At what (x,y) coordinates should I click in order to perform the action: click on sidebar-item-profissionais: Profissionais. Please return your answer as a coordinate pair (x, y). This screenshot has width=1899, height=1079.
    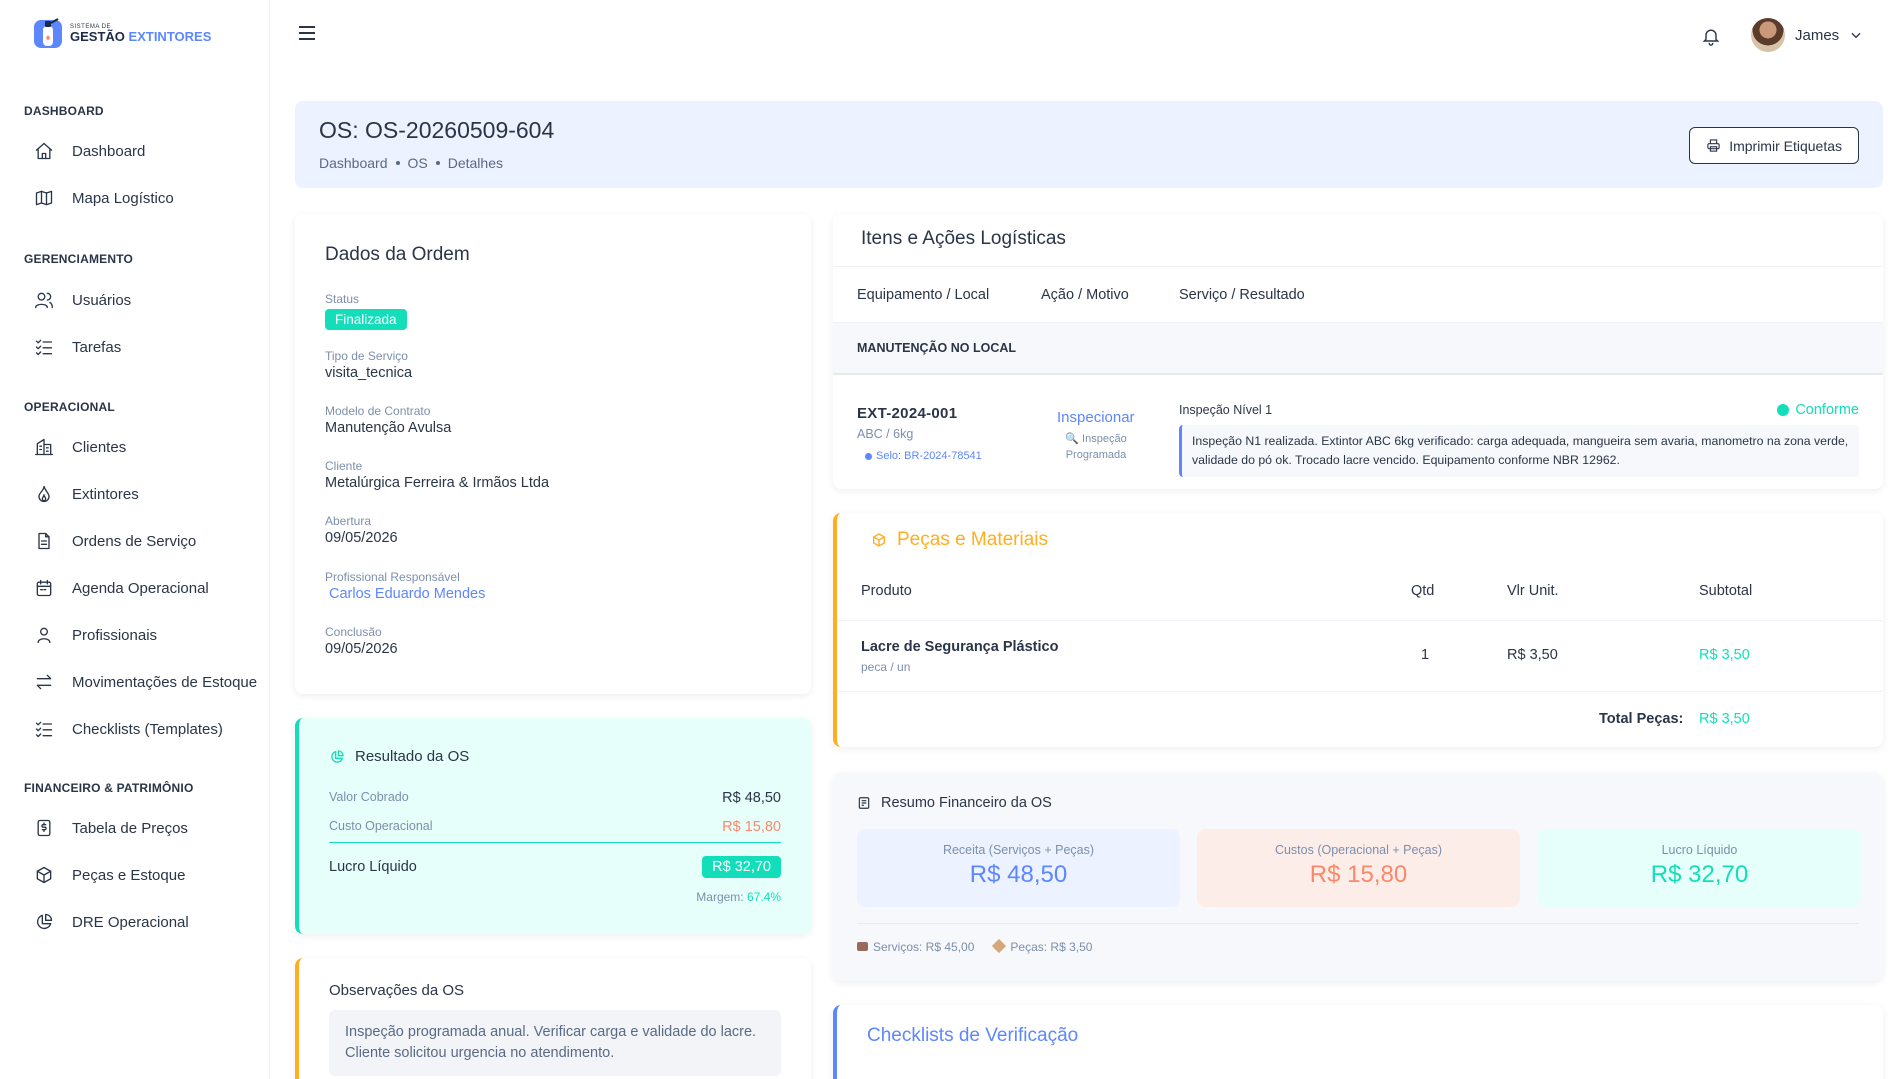
    Looking at the image, I should click on (95, 635).